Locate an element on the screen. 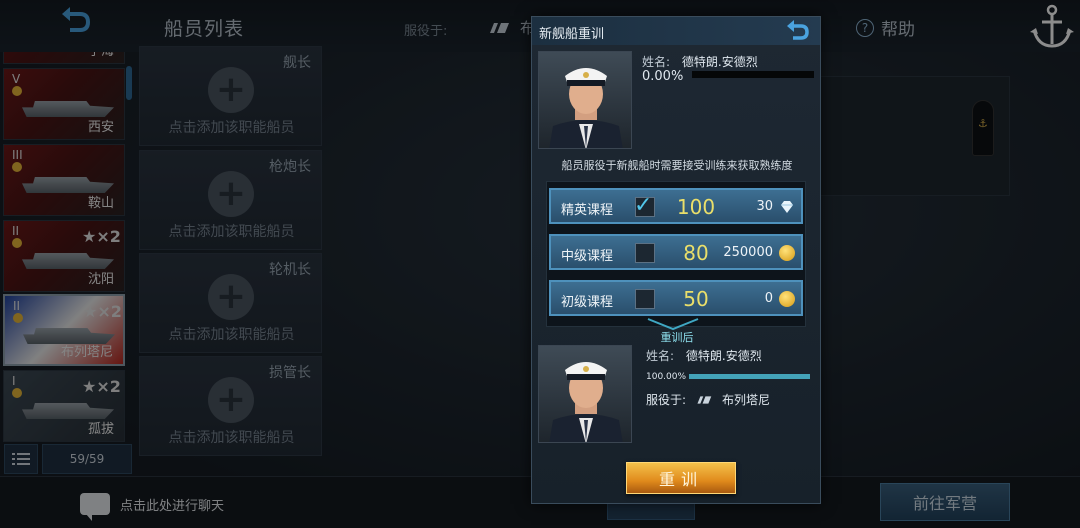  proficiency-percent: 0.00% is located at coordinates (663, 76).